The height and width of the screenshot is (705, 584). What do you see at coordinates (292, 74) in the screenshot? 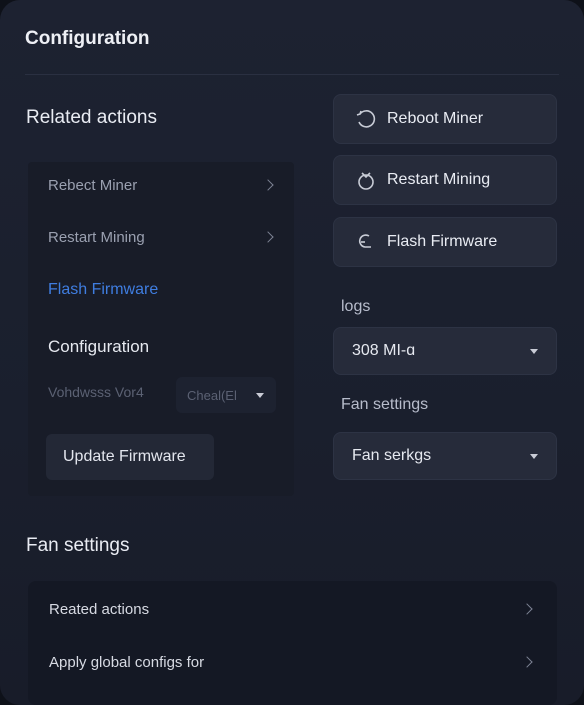
I see `divider` at bounding box center [292, 74].